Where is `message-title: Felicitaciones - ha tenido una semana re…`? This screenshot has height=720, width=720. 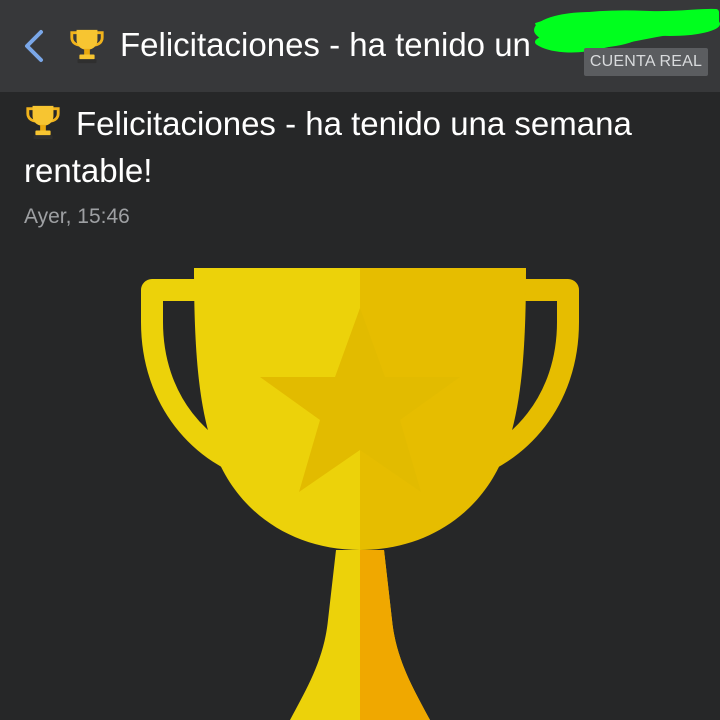
message-title: Felicitaciones - ha tenido una semana re… is located at coordinates (364, 147).